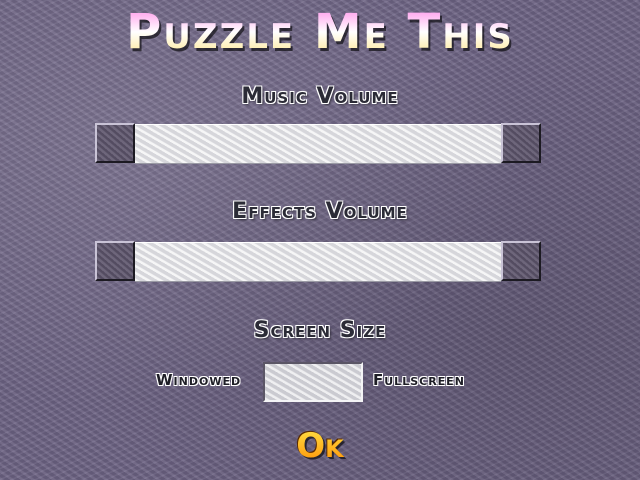  What do you see at coordinates (521, 261) in the screenshot?
I see `effects-volume-increase-button` at bounding box center [521, 261].